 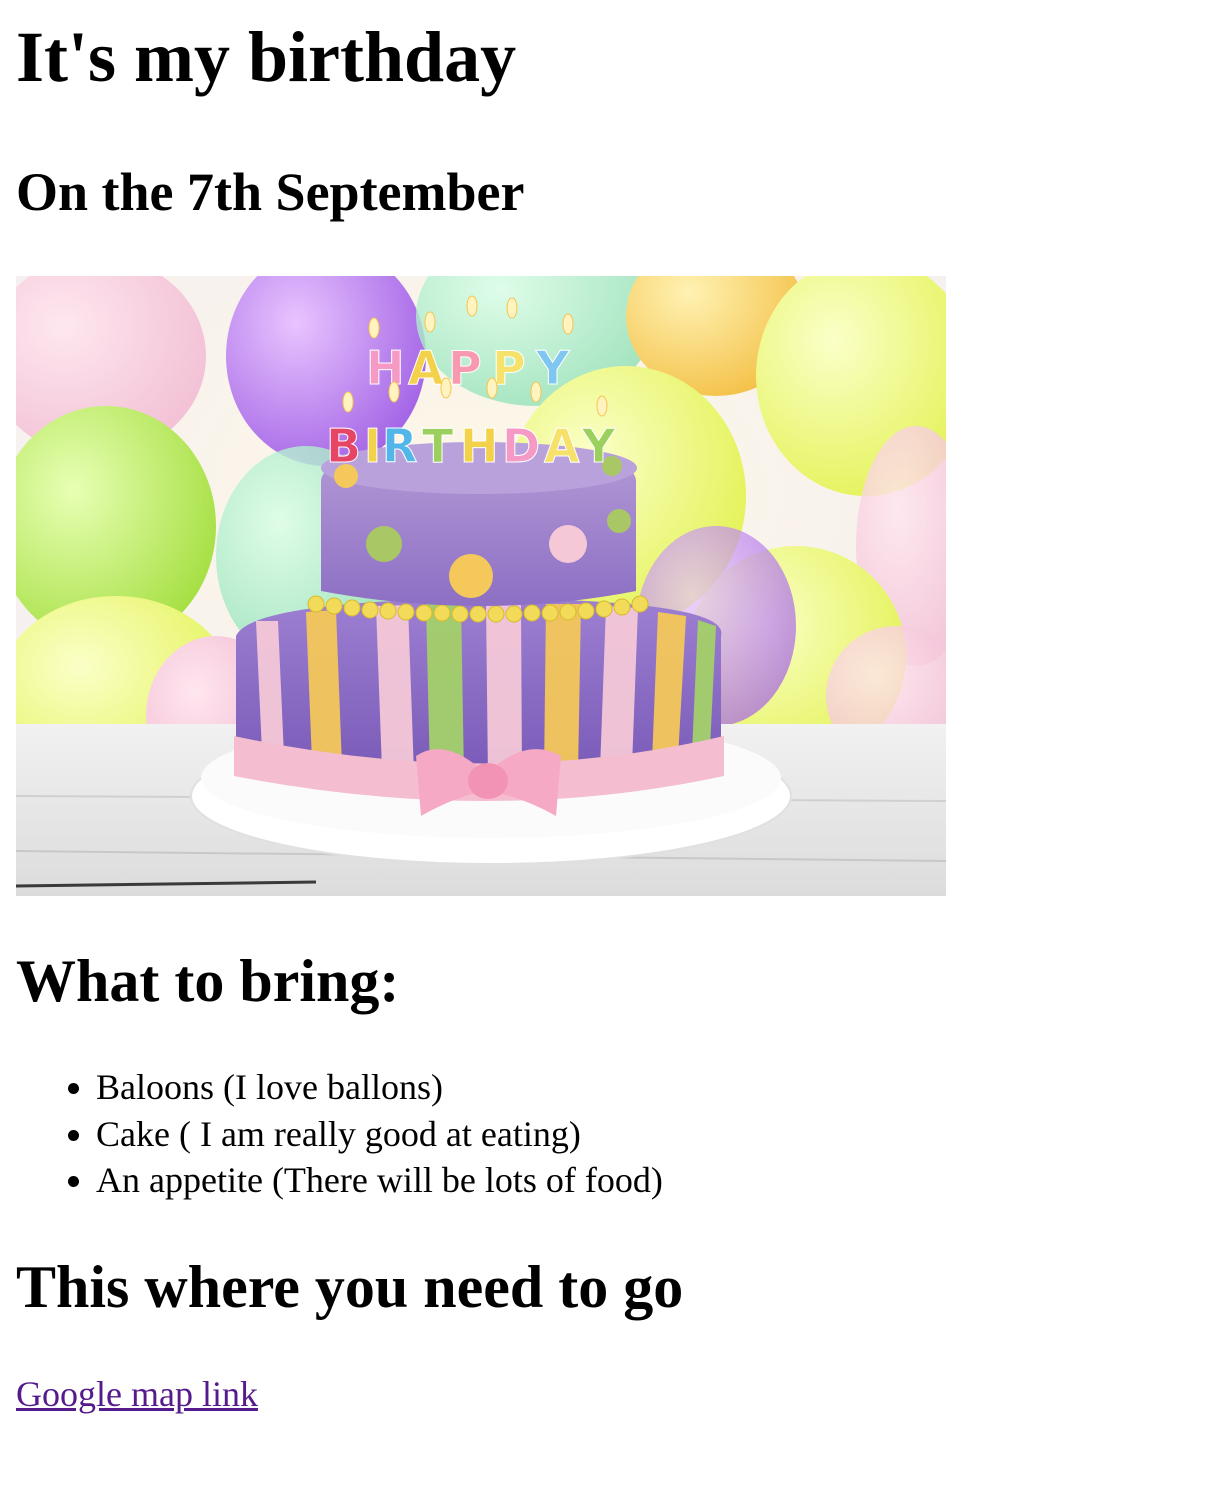 What do you see at coordinates (208, 981) in the screenshot?
I see `what-to-bring-heading: What to bring:` at bounding box center [208, 981].